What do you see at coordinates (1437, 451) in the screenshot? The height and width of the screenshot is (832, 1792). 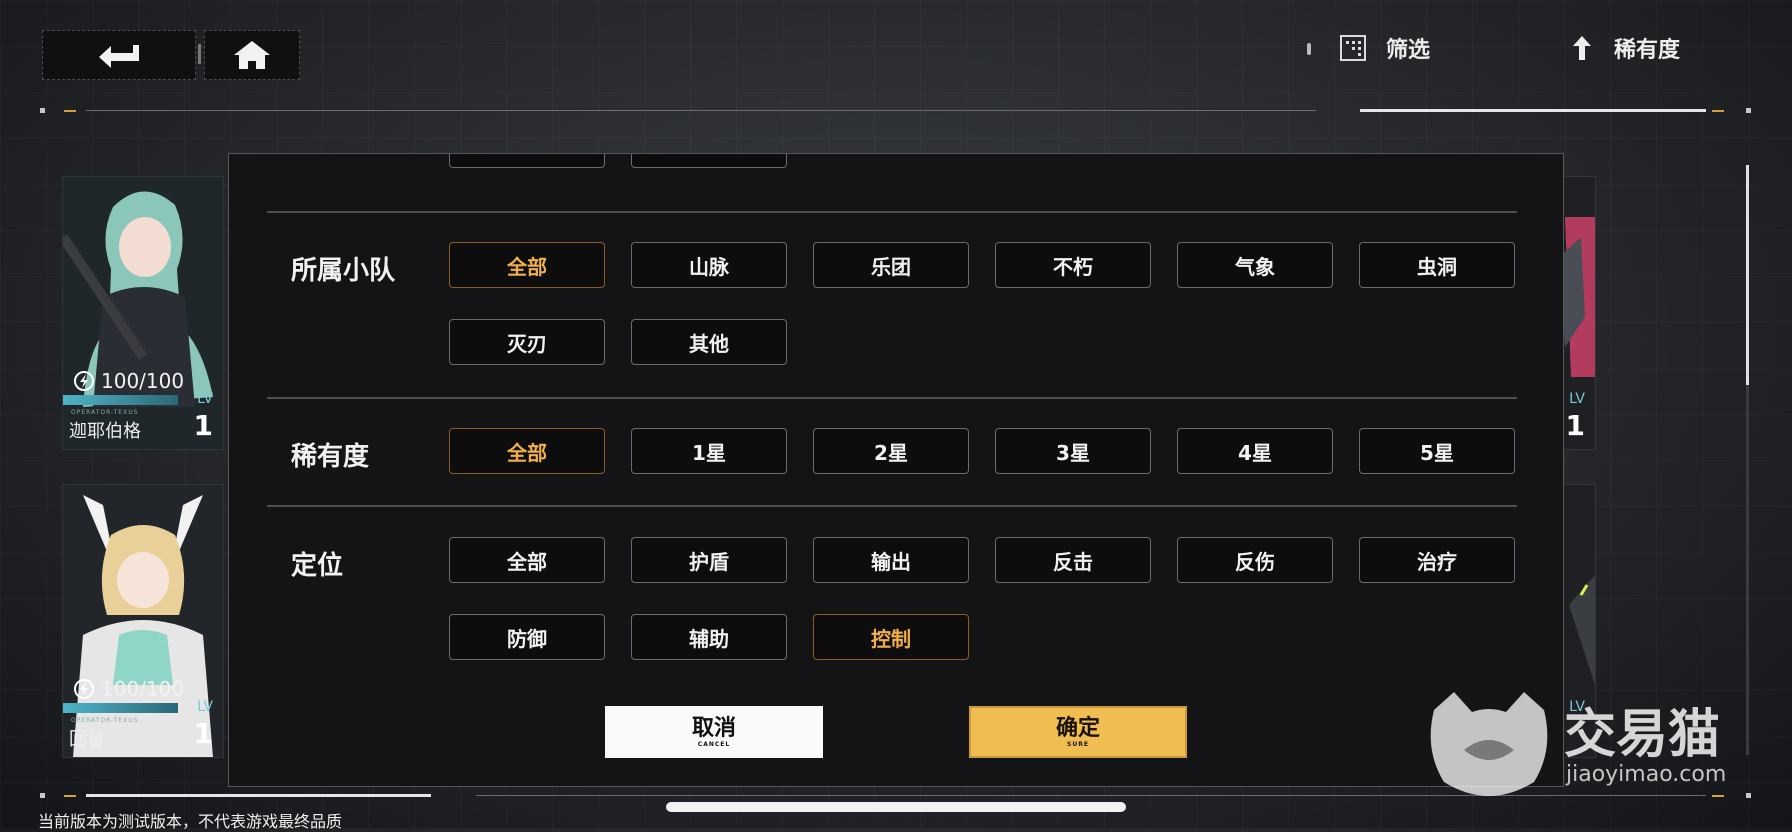 I see `rarity-option-5star: 5星` at bounding box center [1437, 451].